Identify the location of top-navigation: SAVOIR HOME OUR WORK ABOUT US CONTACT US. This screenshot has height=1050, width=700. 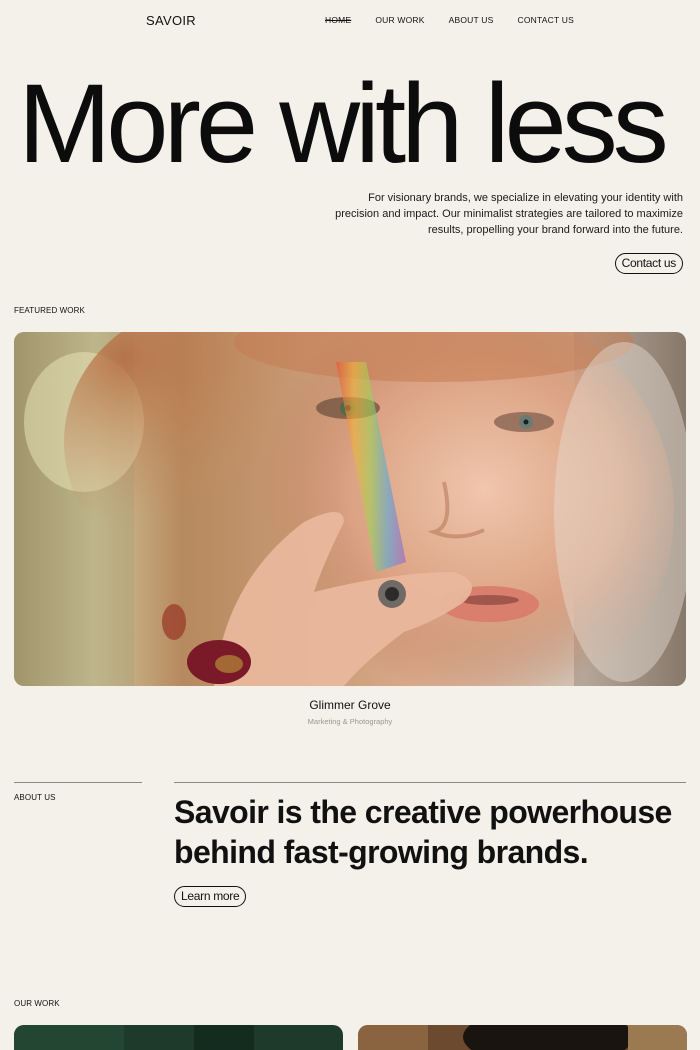
(350, 20).